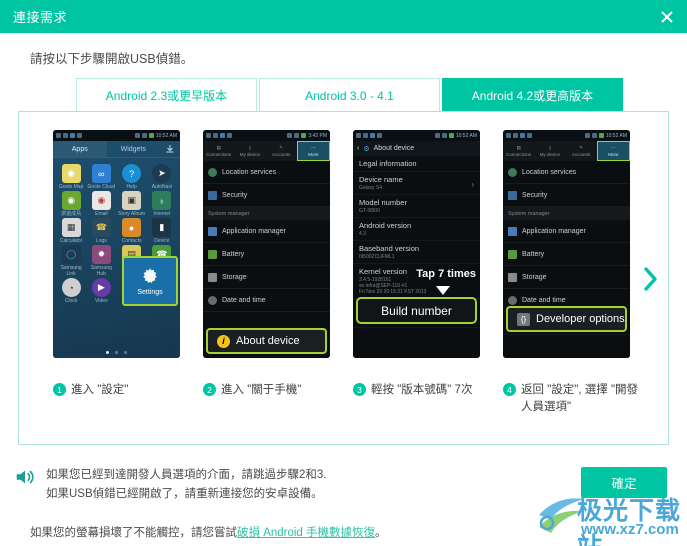 This screenshot has height=546, width=687. What do you see at coordinates (186, 475) in the screenshot?
I see `notice-line-1: 如果您已經到達開發人員選項的介面，請跳過步驟2和3.` at bounding box center [186, 475].